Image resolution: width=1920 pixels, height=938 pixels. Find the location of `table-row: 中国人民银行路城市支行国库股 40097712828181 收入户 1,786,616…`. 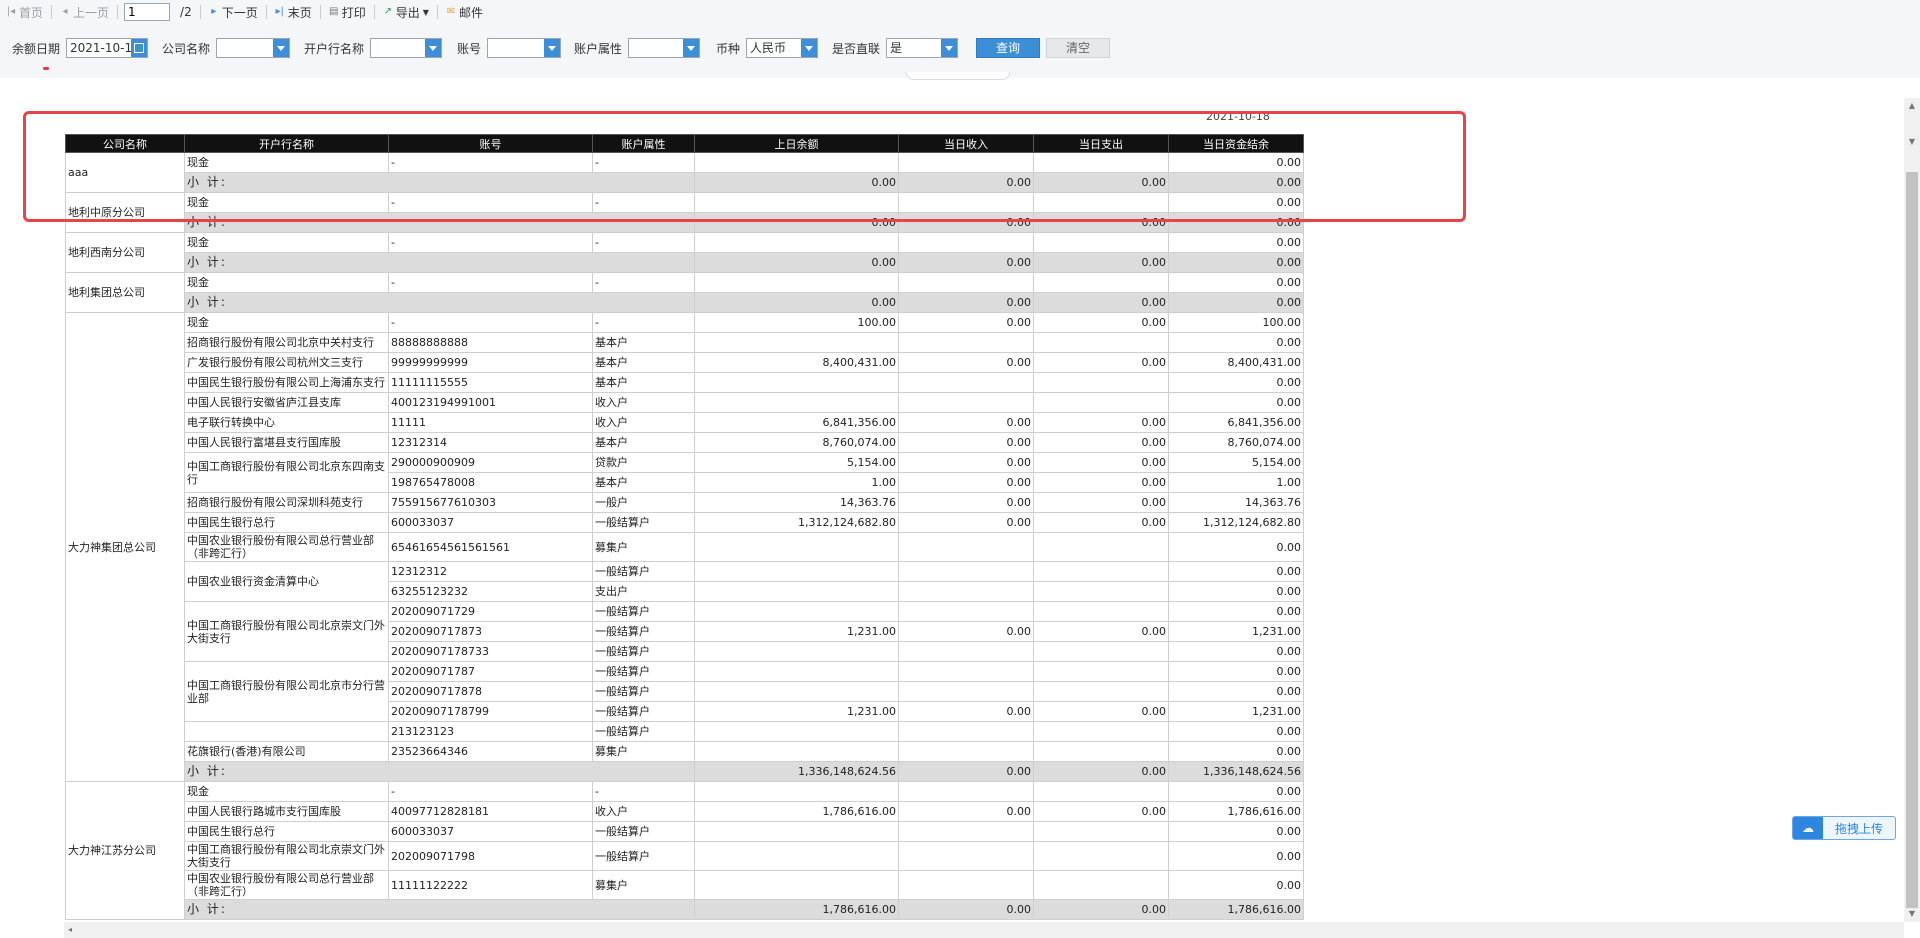

table-row: 中国人民银行路城市支行国库股 40097712828181 收入户 1,786,616… is located at coordinates (685, 811).